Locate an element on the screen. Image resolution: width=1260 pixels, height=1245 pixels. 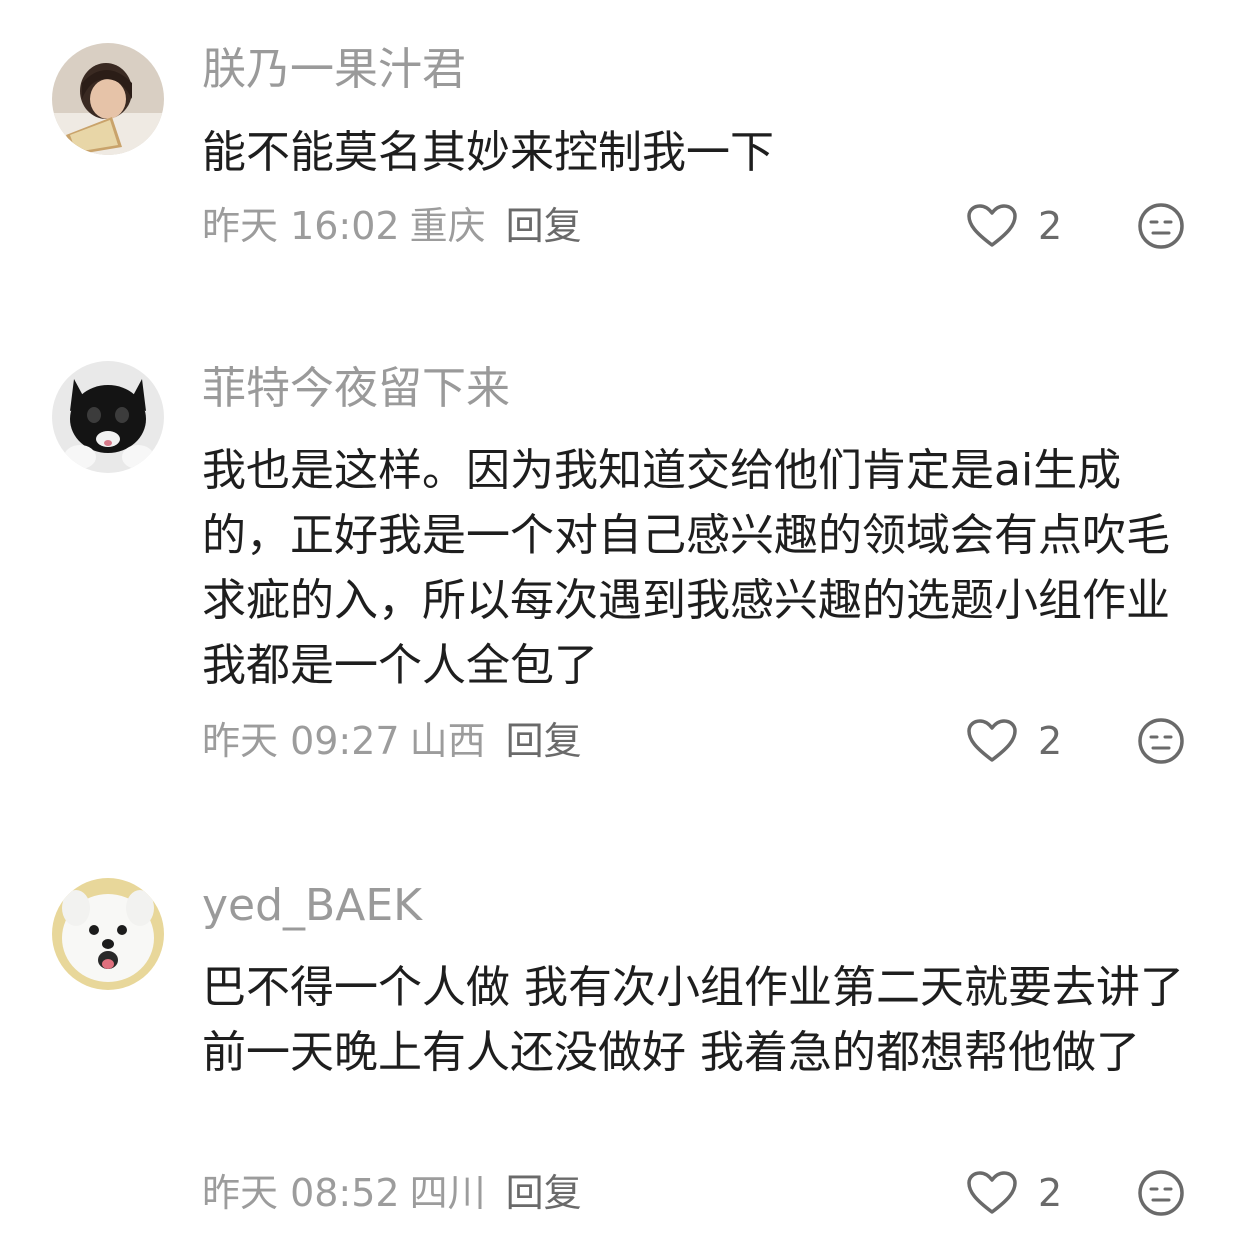
username: yed_BAEK is located at coordinates (312, 906).